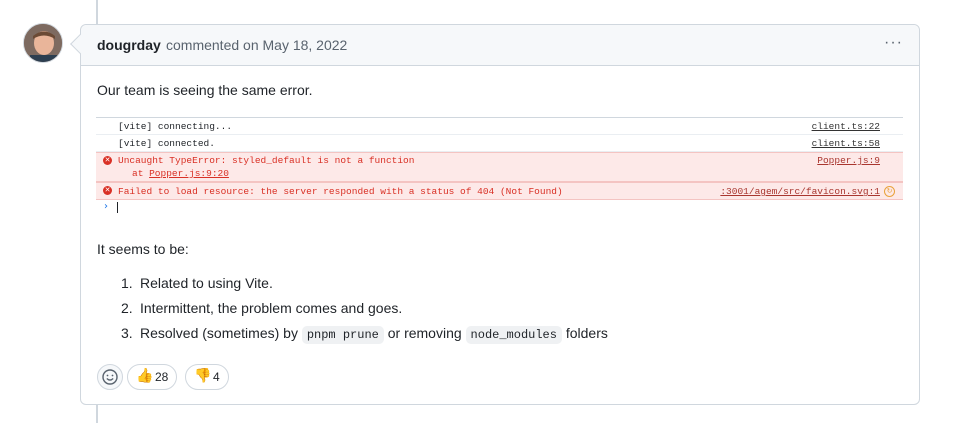 The height and width of the screenshot is (423, 958). Describe the element at coordinates (889, 191) in the screenshot. I see `warning-icon: ↻` at that location.